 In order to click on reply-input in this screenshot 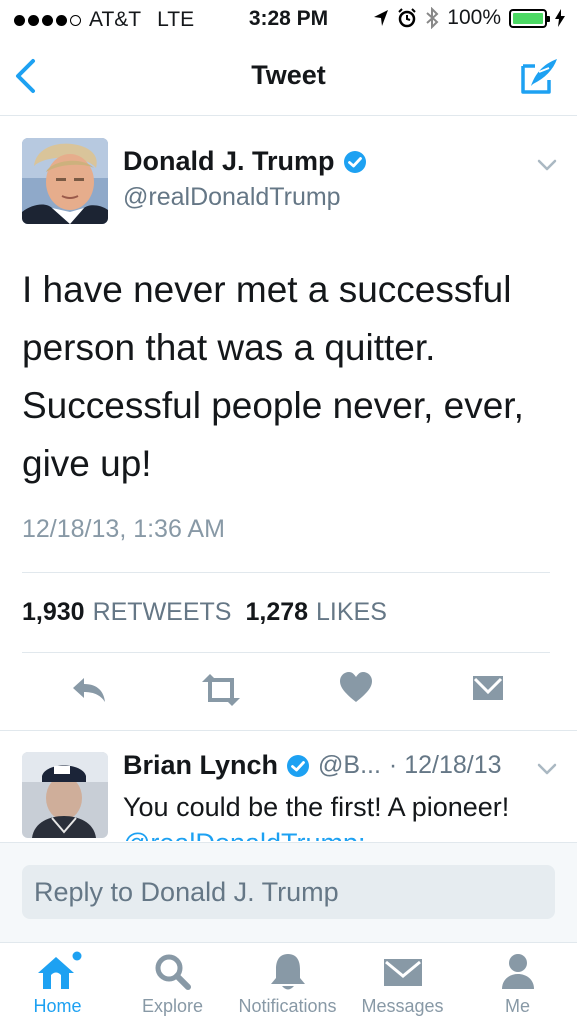, I will do `click(288, 892)`.